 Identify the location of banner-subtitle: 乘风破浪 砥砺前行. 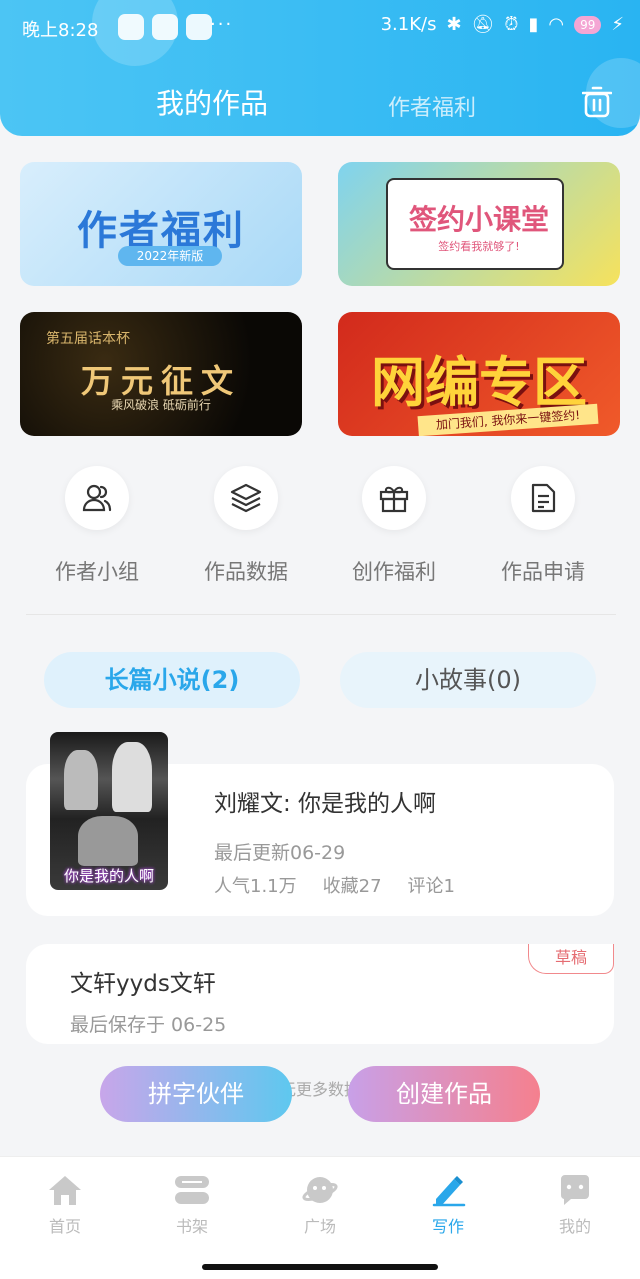
(161, 405).